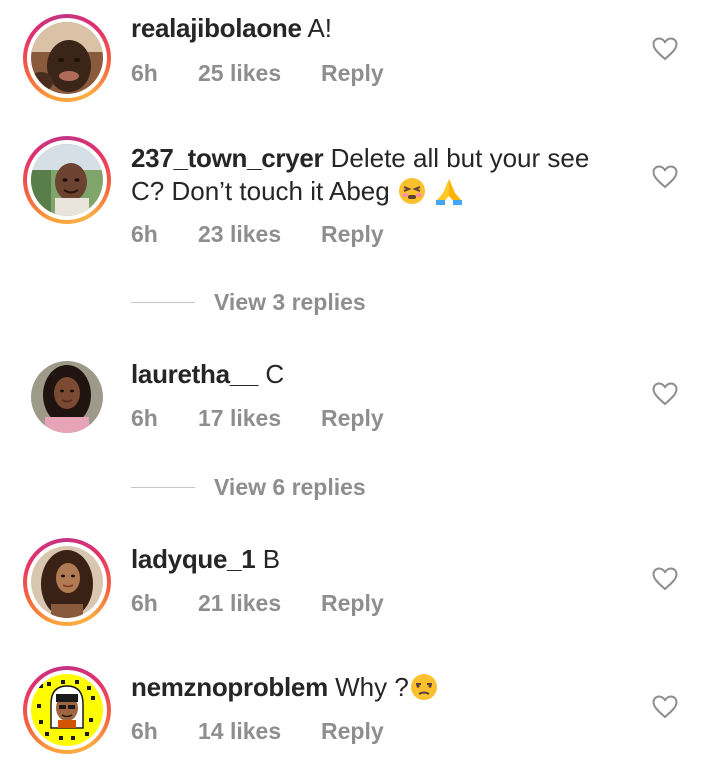 The height and width of the screenshot is (763, 720). I want to click on comment-likes: 25 likes, so click(259, 73).